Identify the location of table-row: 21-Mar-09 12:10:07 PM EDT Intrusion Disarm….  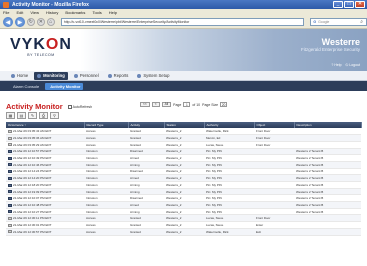
(183, 198).